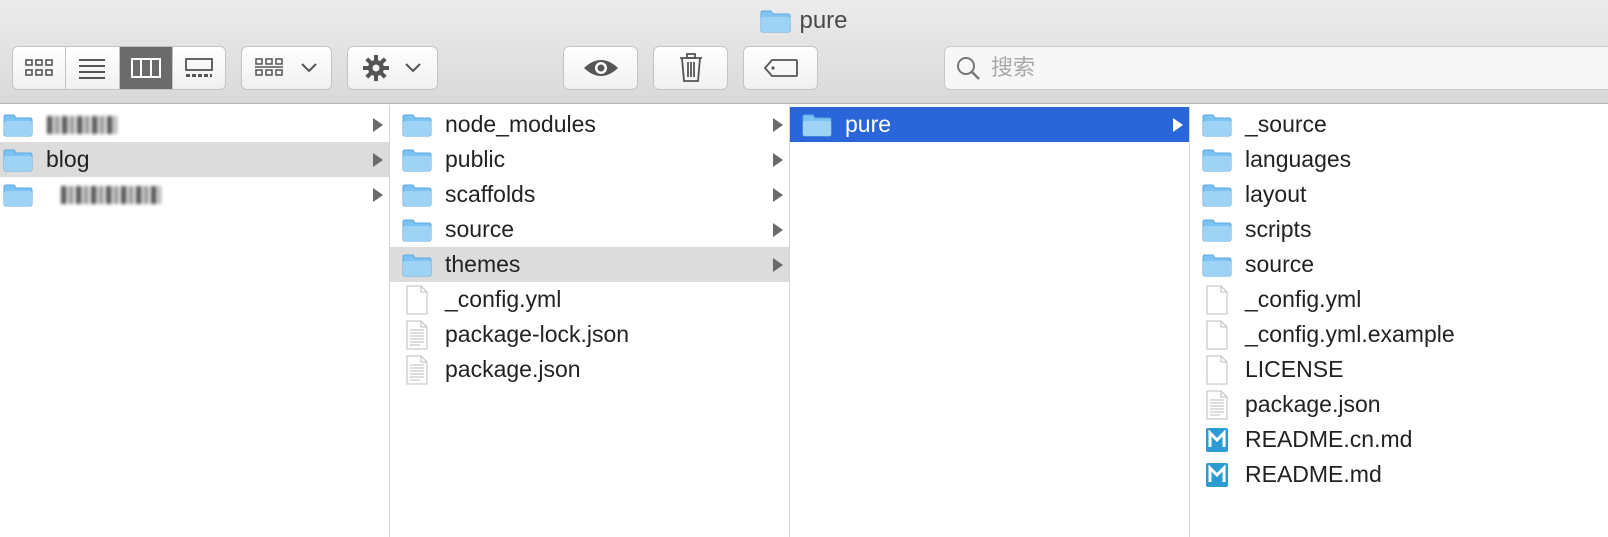  I want to click on gallery-view-button, so click(199, 68).